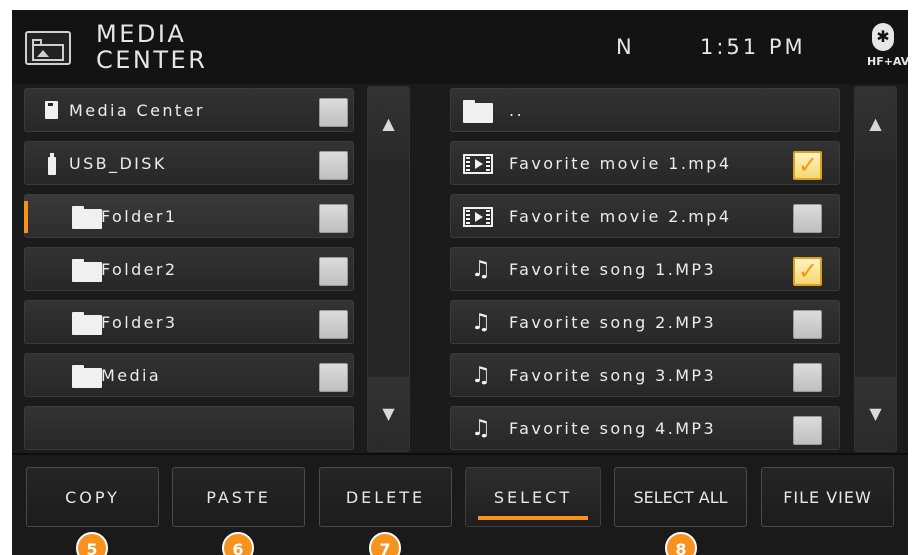 This screenshot has height=555, width=914. I want to click on compass-heading: N, so click(624, 47).